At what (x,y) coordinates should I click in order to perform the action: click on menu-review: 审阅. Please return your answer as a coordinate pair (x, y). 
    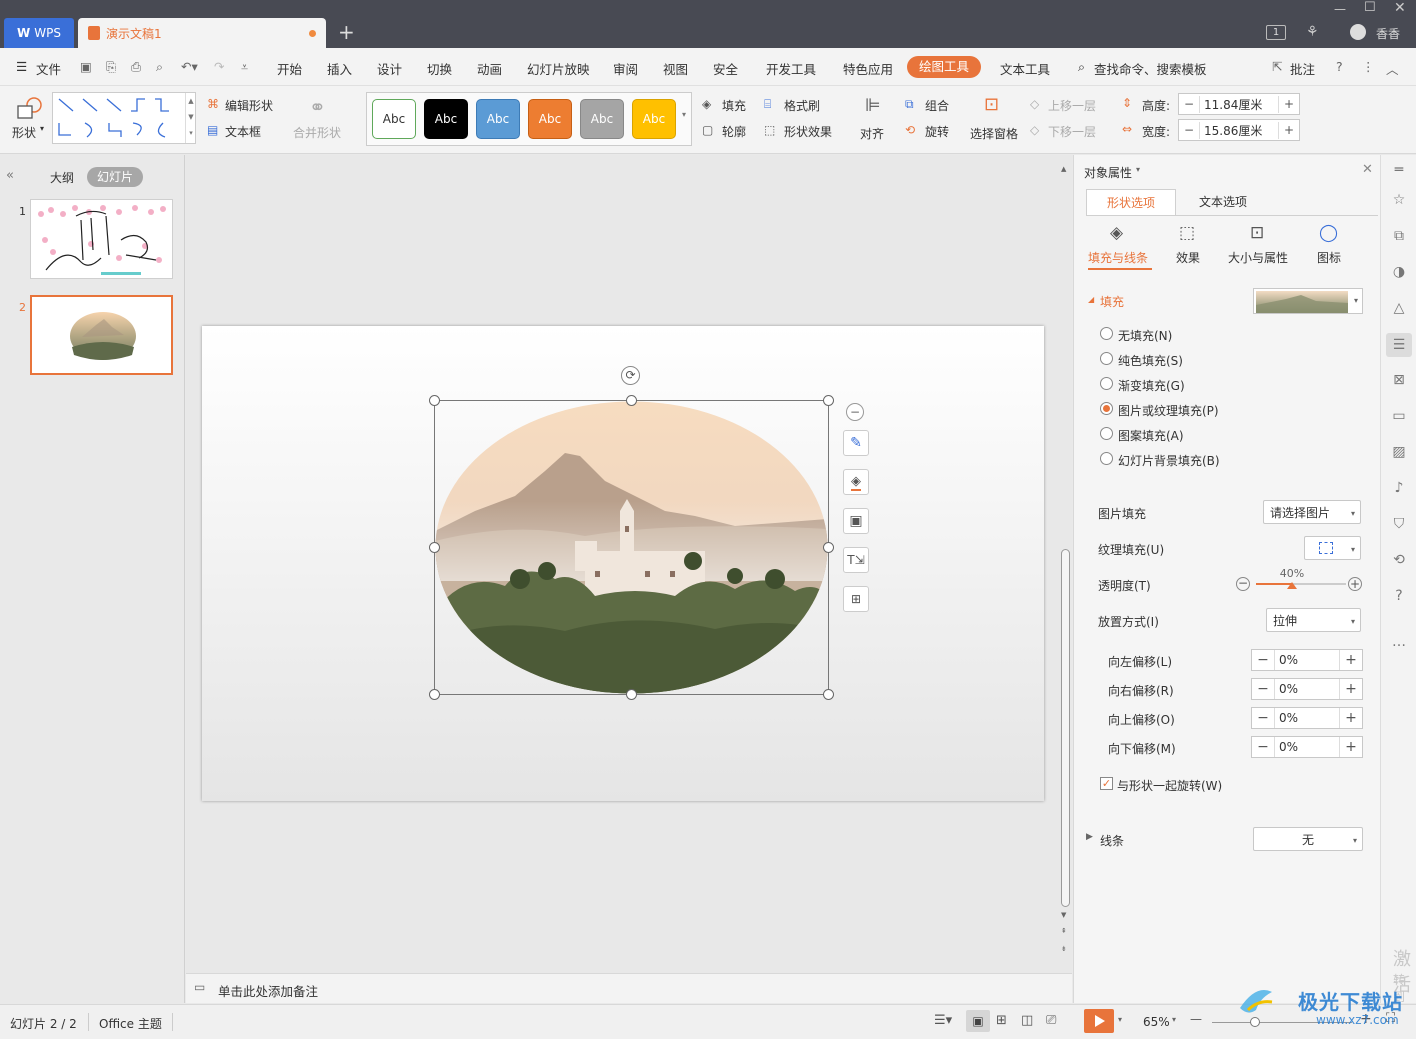
    Looking at the image, I should click on (625, 68).